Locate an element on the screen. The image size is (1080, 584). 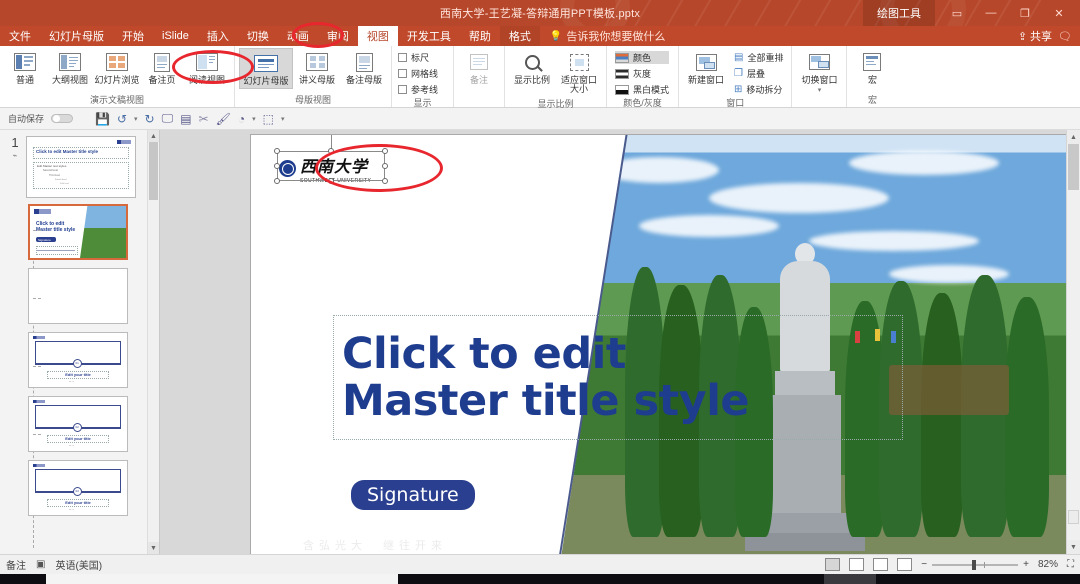
resize-handle-se is located at coordinates (385, 181).